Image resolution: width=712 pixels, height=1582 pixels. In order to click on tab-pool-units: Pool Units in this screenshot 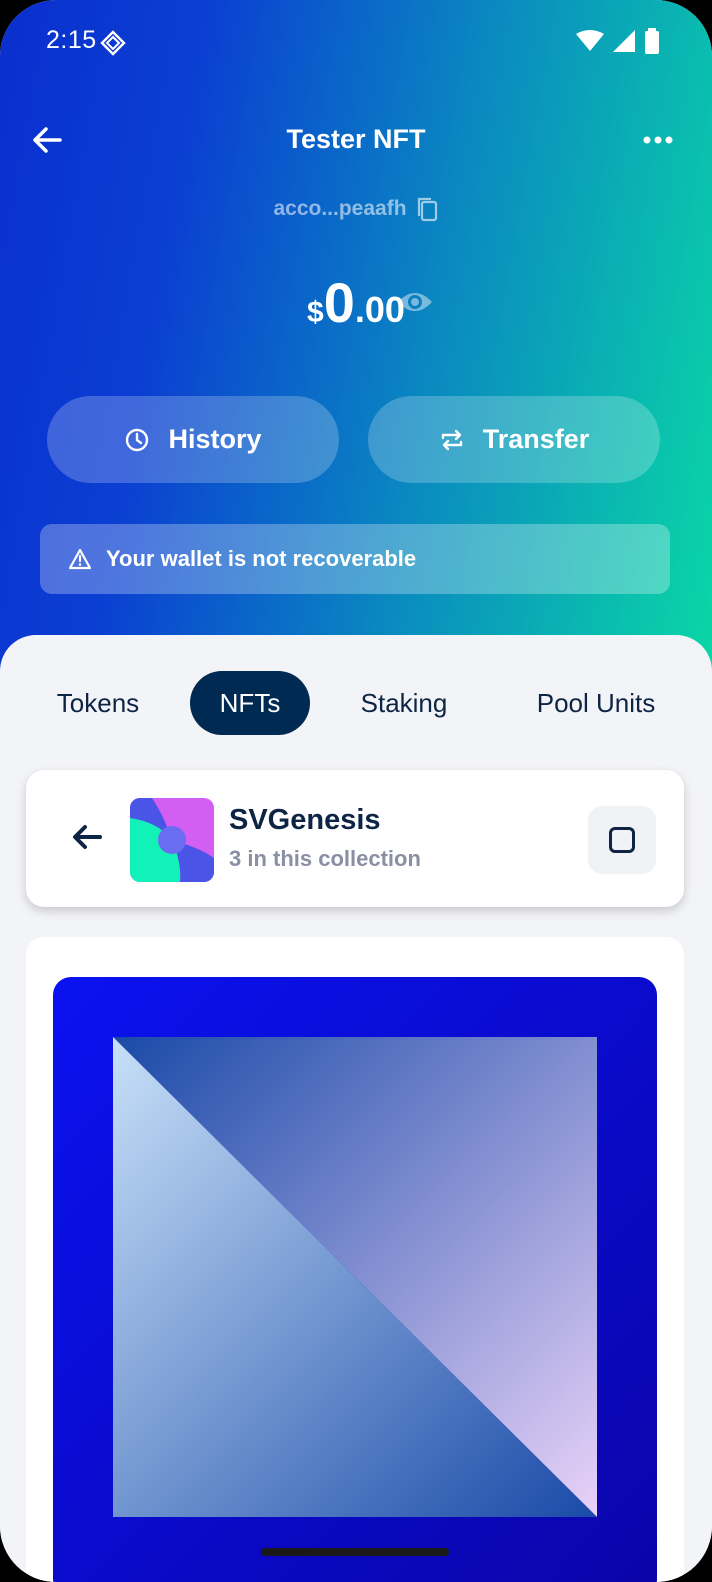, I will do `click(596, 703)`.